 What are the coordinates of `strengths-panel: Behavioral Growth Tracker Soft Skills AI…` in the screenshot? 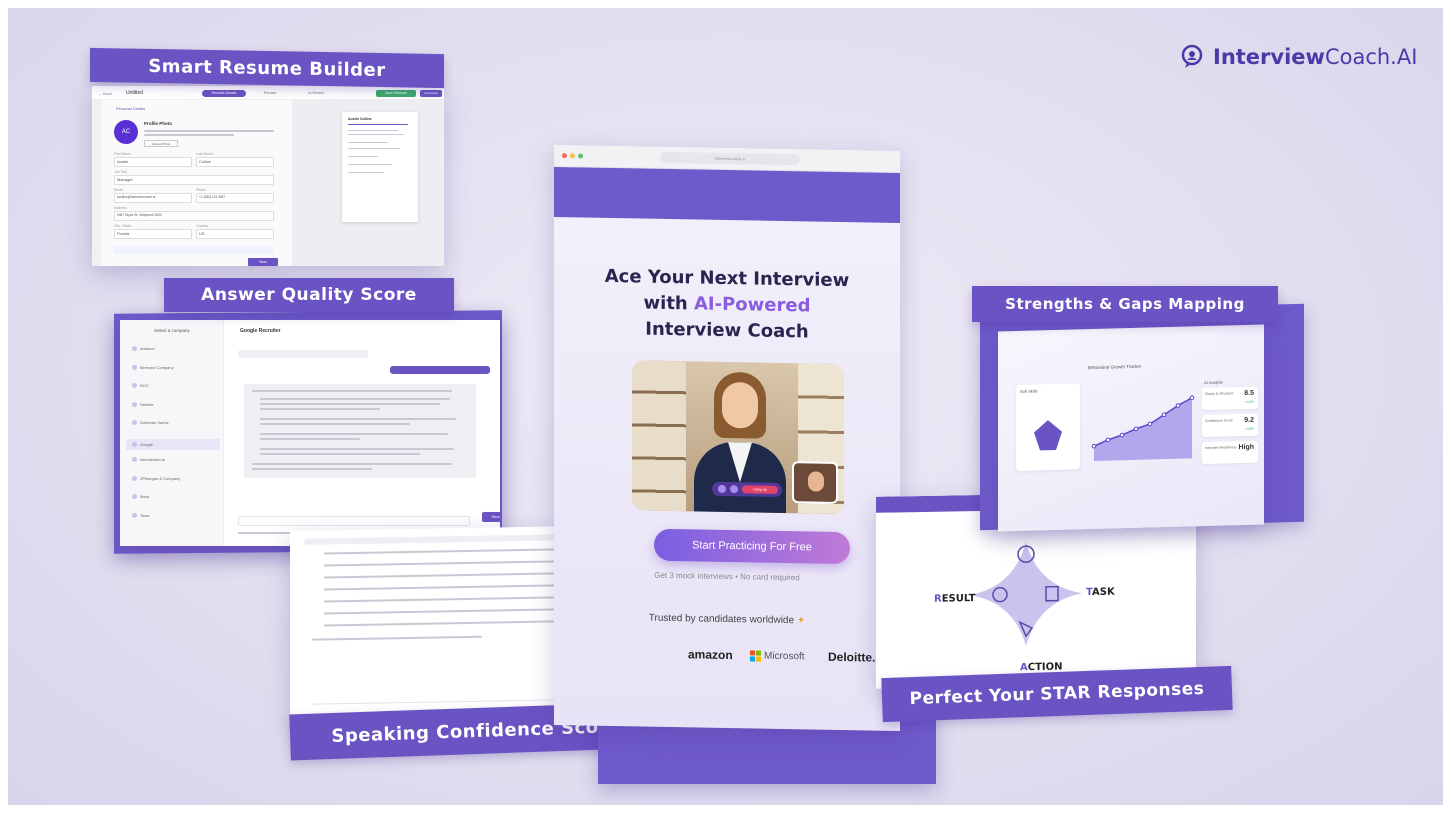 It's located at (1131, 428).